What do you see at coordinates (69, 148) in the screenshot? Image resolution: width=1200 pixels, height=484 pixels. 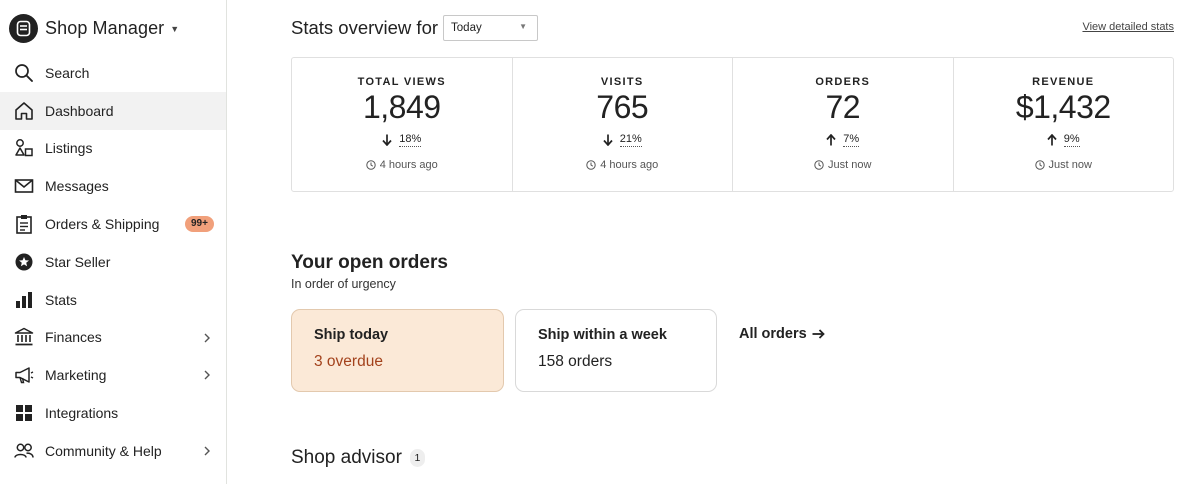 I see `sidebar-item-label: Listings` at bounding box center [69, 148].